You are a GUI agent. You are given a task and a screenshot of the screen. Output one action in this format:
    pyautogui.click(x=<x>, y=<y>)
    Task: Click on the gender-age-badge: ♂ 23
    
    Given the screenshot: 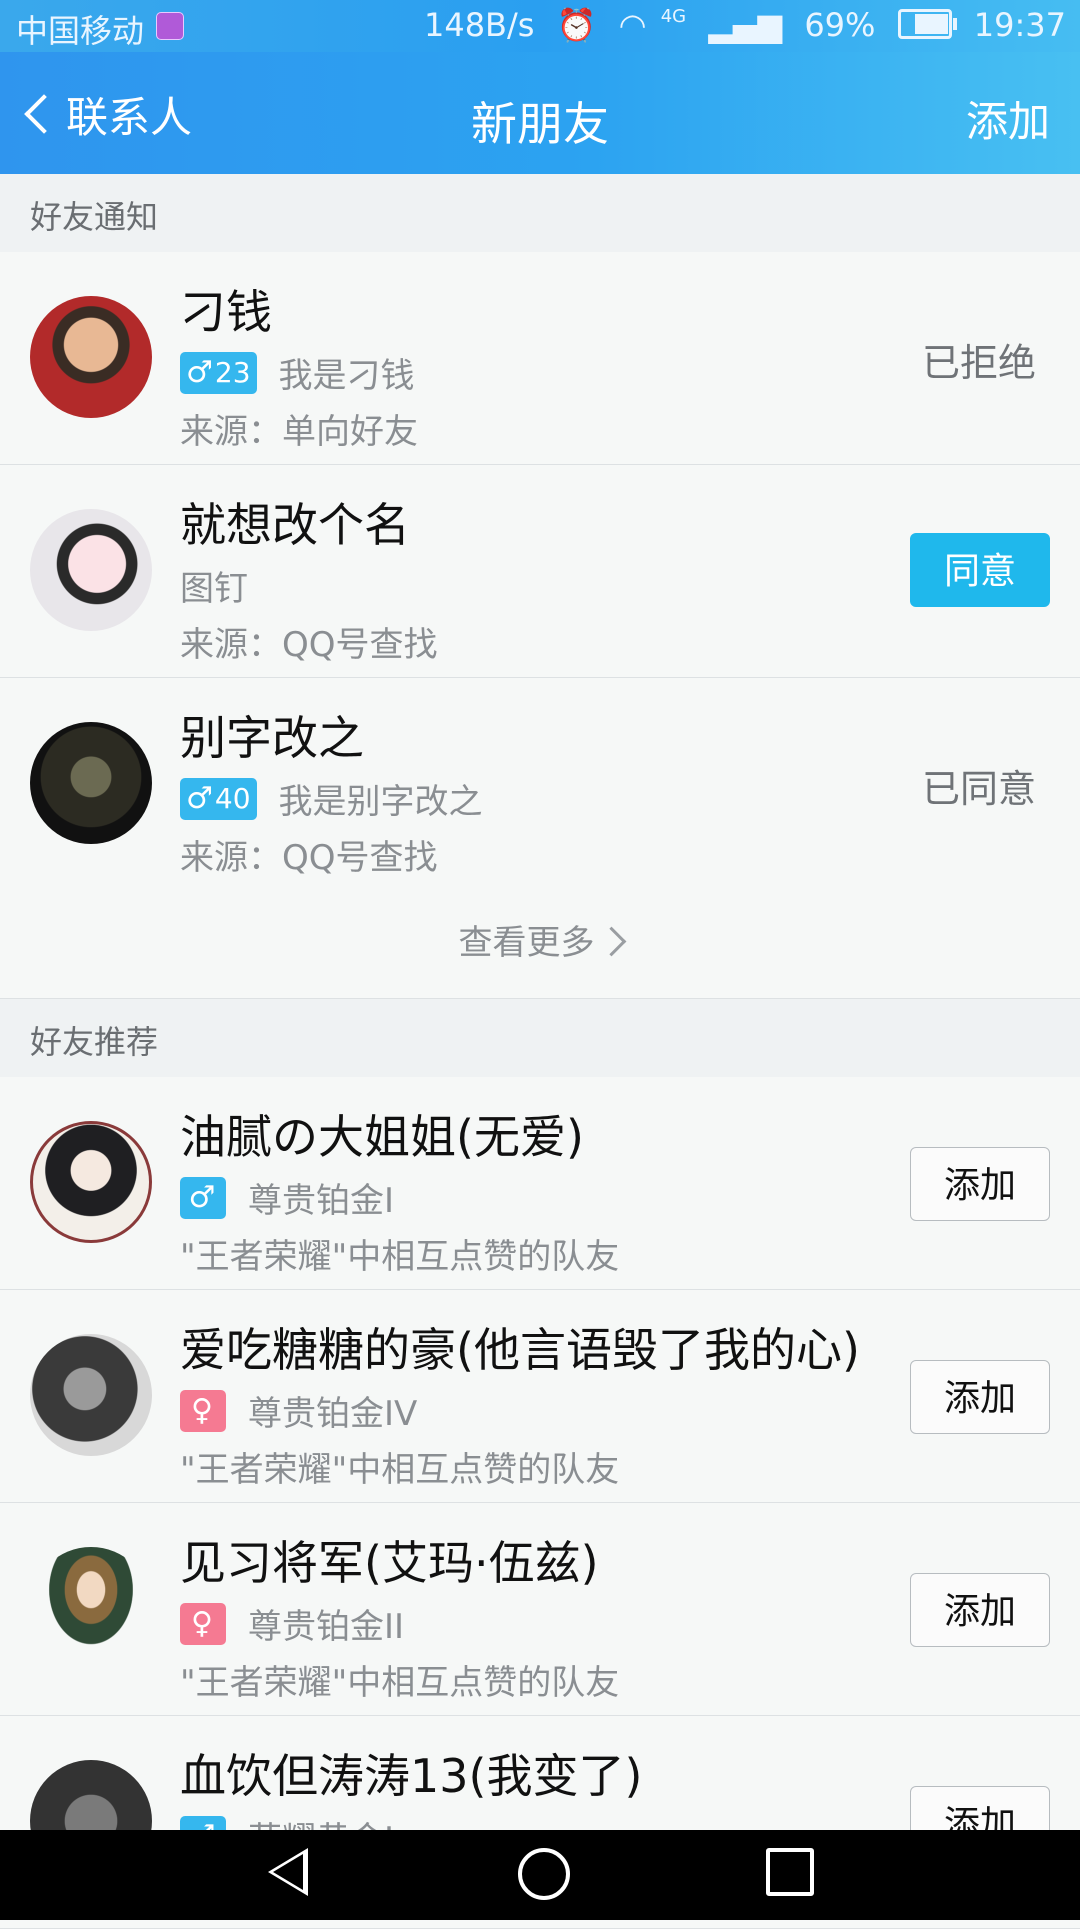 What is the action you would take?
    pyautogui.click(x=218, y=372)
    